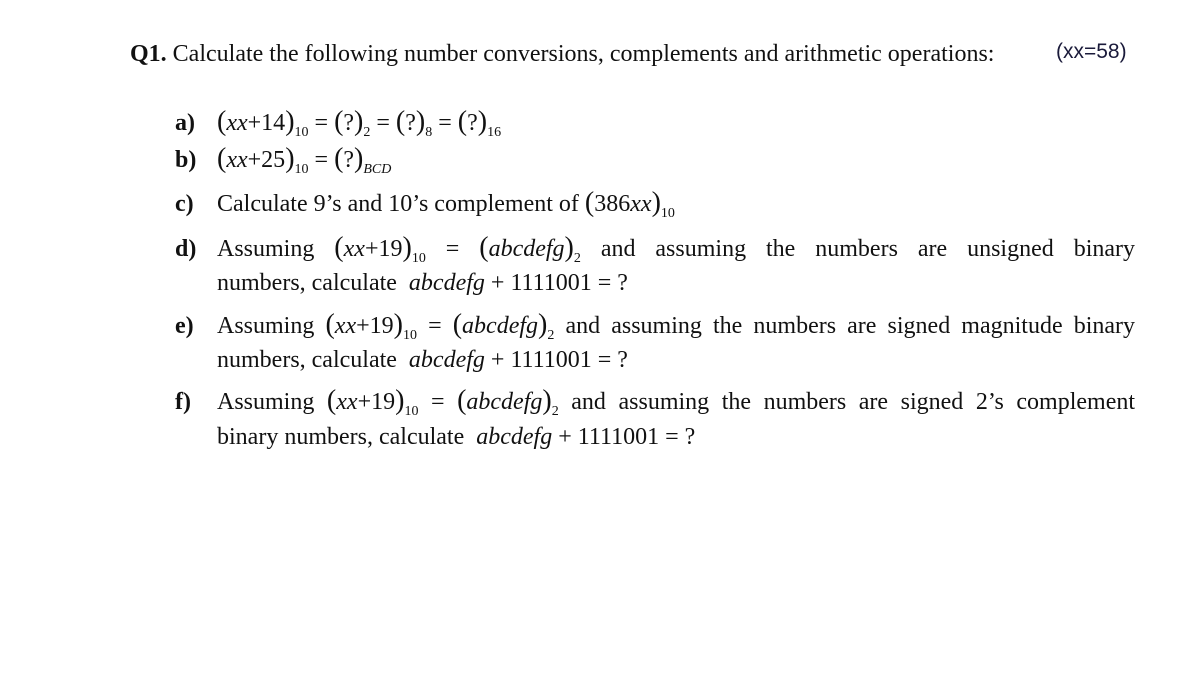 The width and height of the screenshot is (1200, 673). I want to click on base: 16, so click(494, 132).